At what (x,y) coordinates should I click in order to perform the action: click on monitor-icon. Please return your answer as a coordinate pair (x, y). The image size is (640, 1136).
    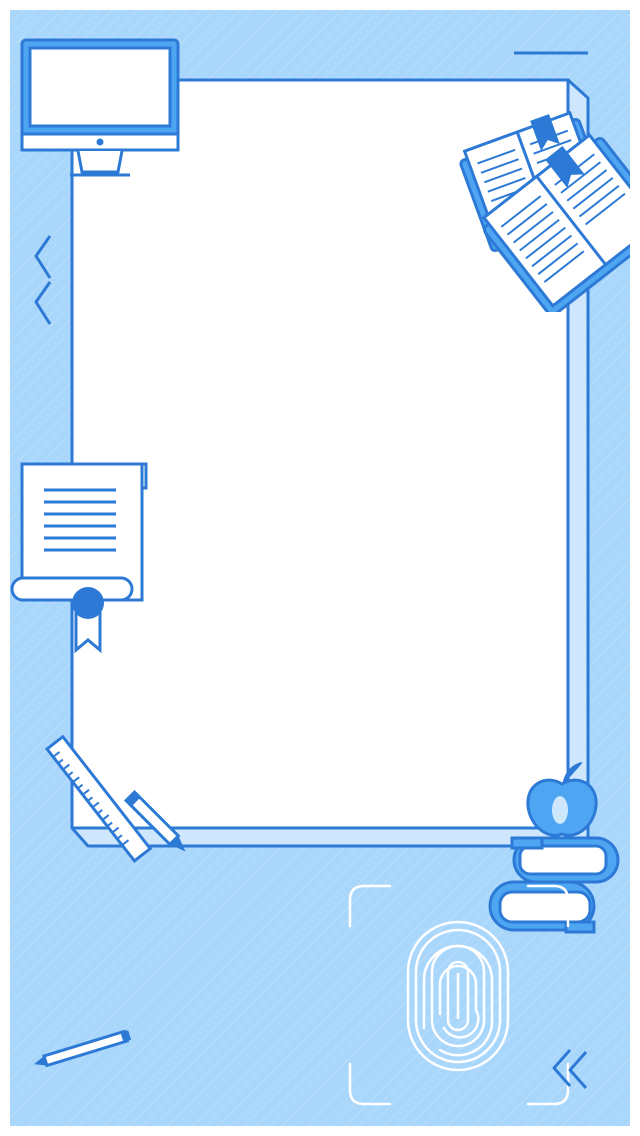
    Looking at the image, I should click on (101, 109).